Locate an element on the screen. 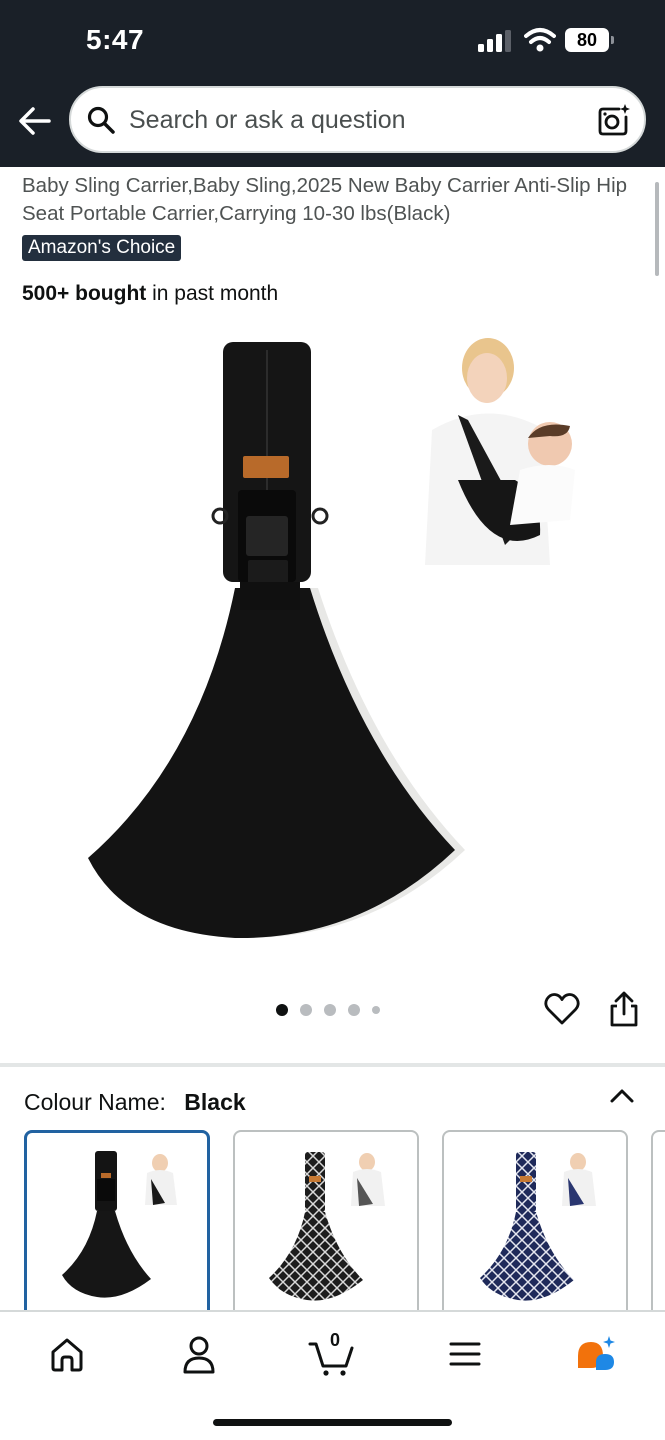 The image size is (665, 1440). rufus-assistant-icon is located at coordinates (597, 1354).